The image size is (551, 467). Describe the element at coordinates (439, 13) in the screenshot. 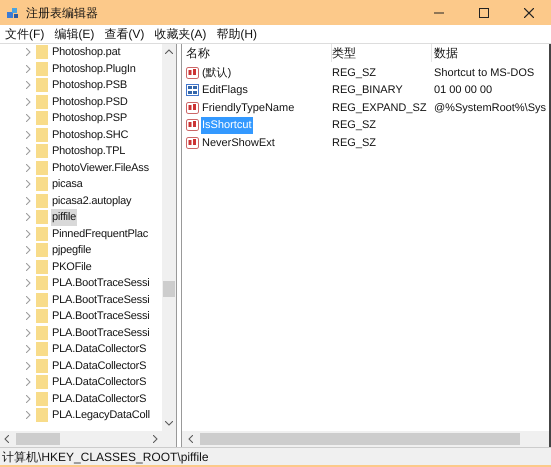

I see `minimize-icon` at that location.